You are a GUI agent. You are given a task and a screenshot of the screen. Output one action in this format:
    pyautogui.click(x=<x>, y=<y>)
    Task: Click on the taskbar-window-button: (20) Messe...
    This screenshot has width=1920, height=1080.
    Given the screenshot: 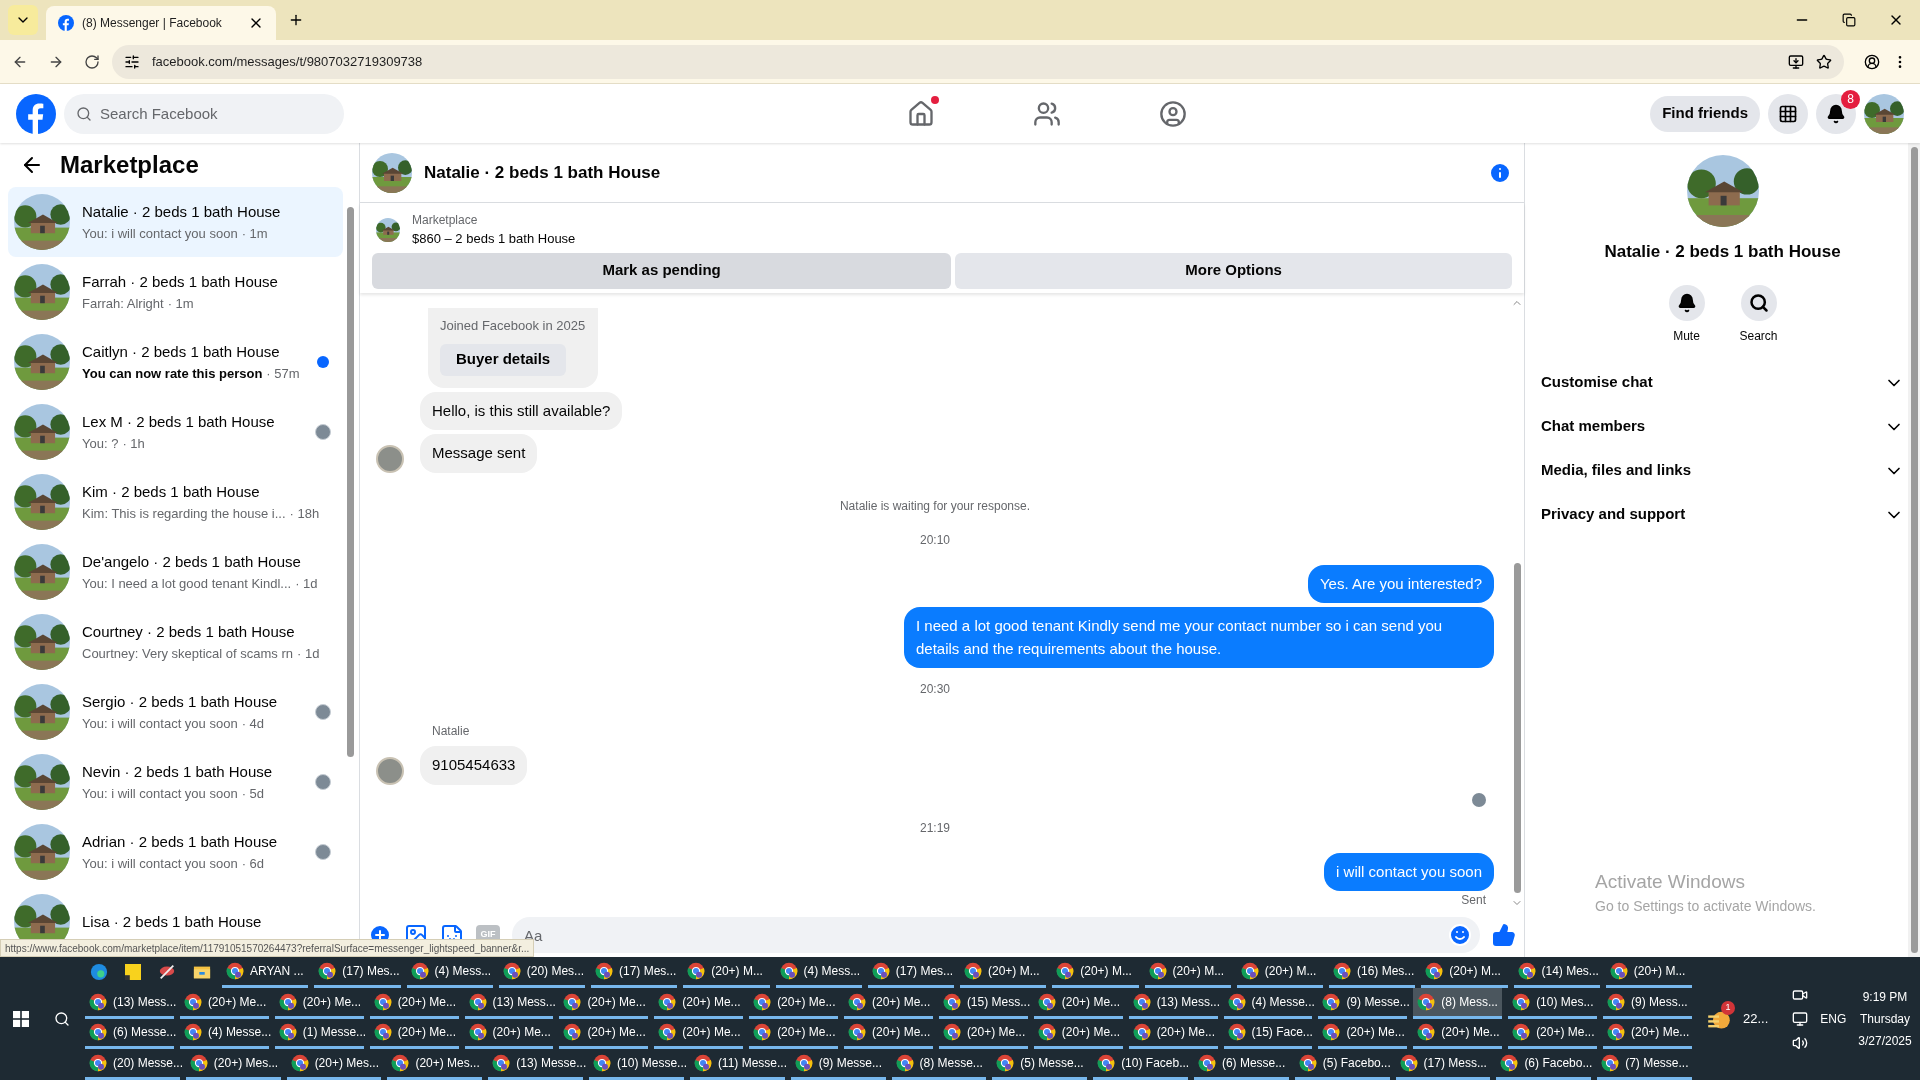 What is the action you would take?
    pyautogui.click(x=132, y=1064)
    